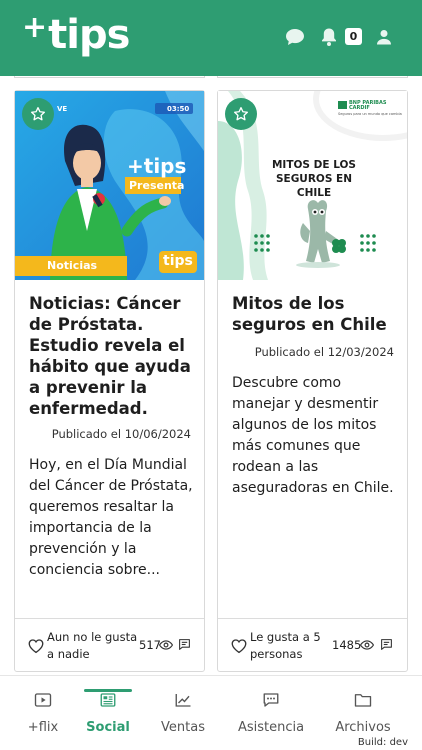 This screenshot has height=750, width=422. What do you see at coordinates (109, 185) in the screenshot?
I see `card-thumbnail: VE 03:50 +tips Presenta Noticias tips` at bounding box center [109, 185].